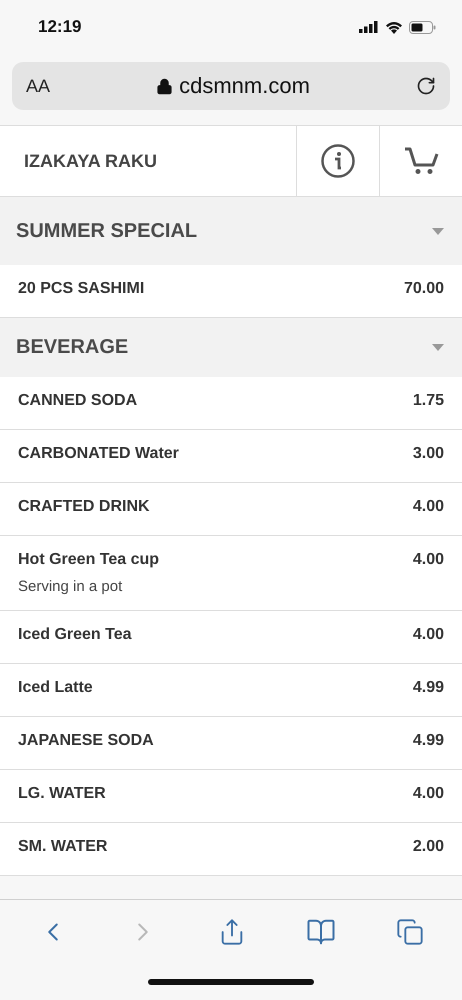 Image resolution: width=462 pixels, height=1000 pixels. I want to click on reload-icon, so click(426, 86).